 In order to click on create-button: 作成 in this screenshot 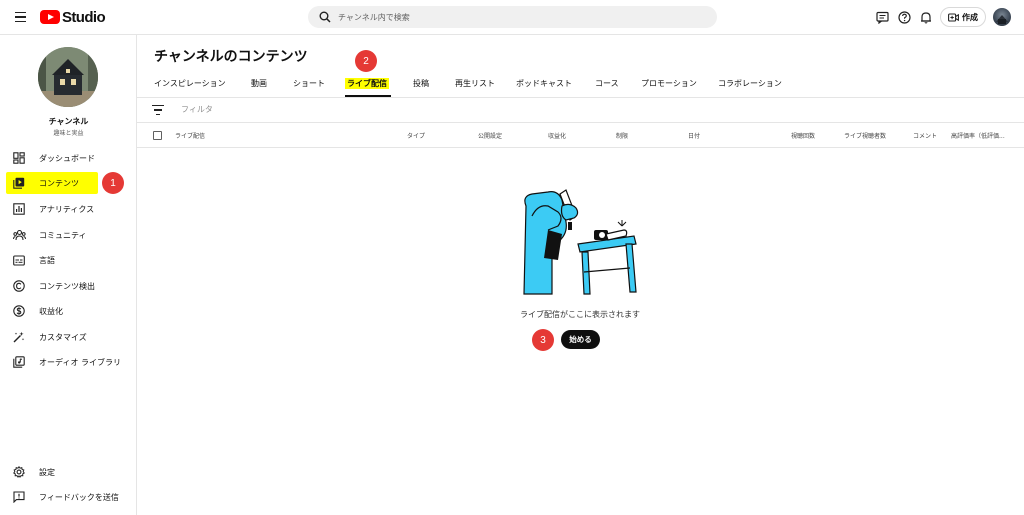, I will do `click(963, 17)`.